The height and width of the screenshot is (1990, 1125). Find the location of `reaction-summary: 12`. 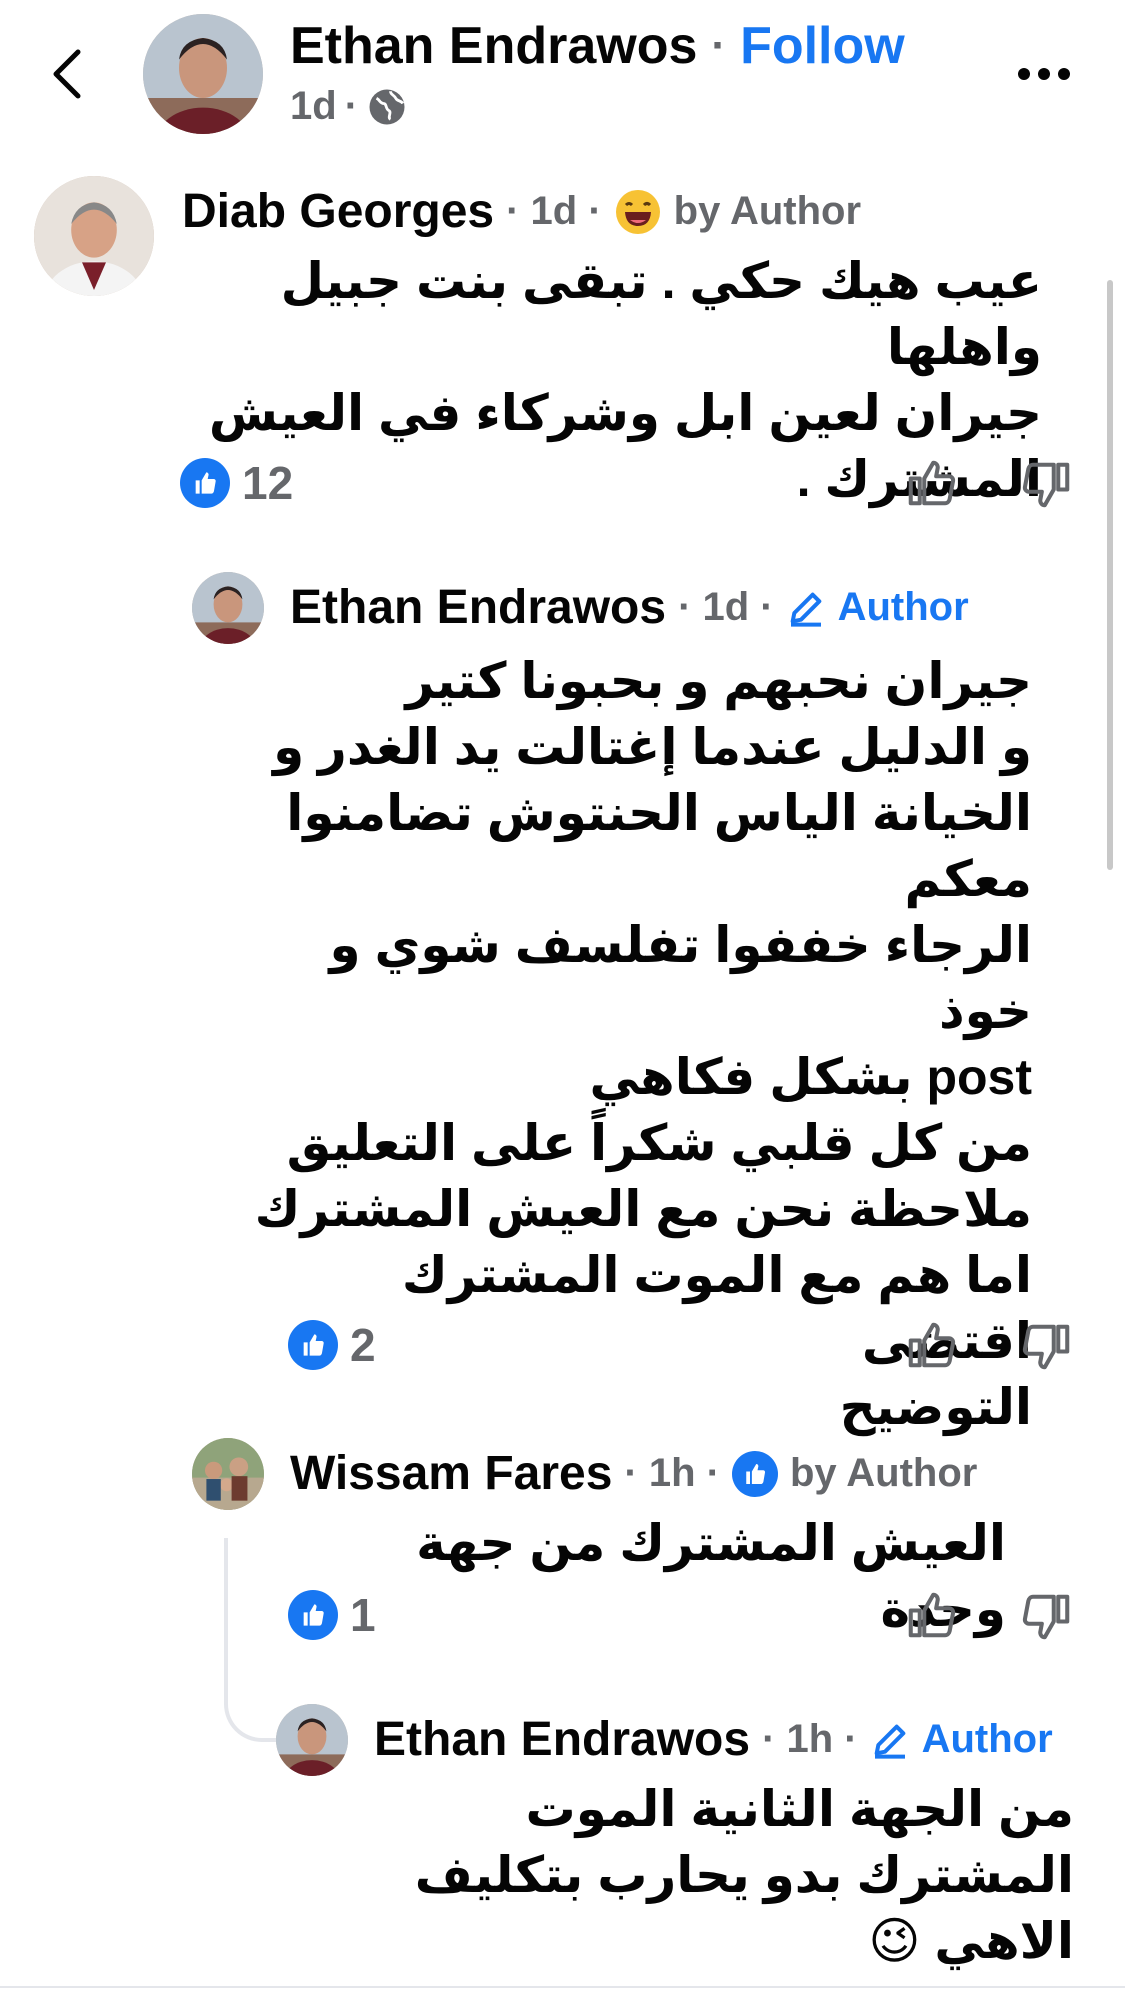

reaction-summary: 12 is located at coordinates (236, 483).